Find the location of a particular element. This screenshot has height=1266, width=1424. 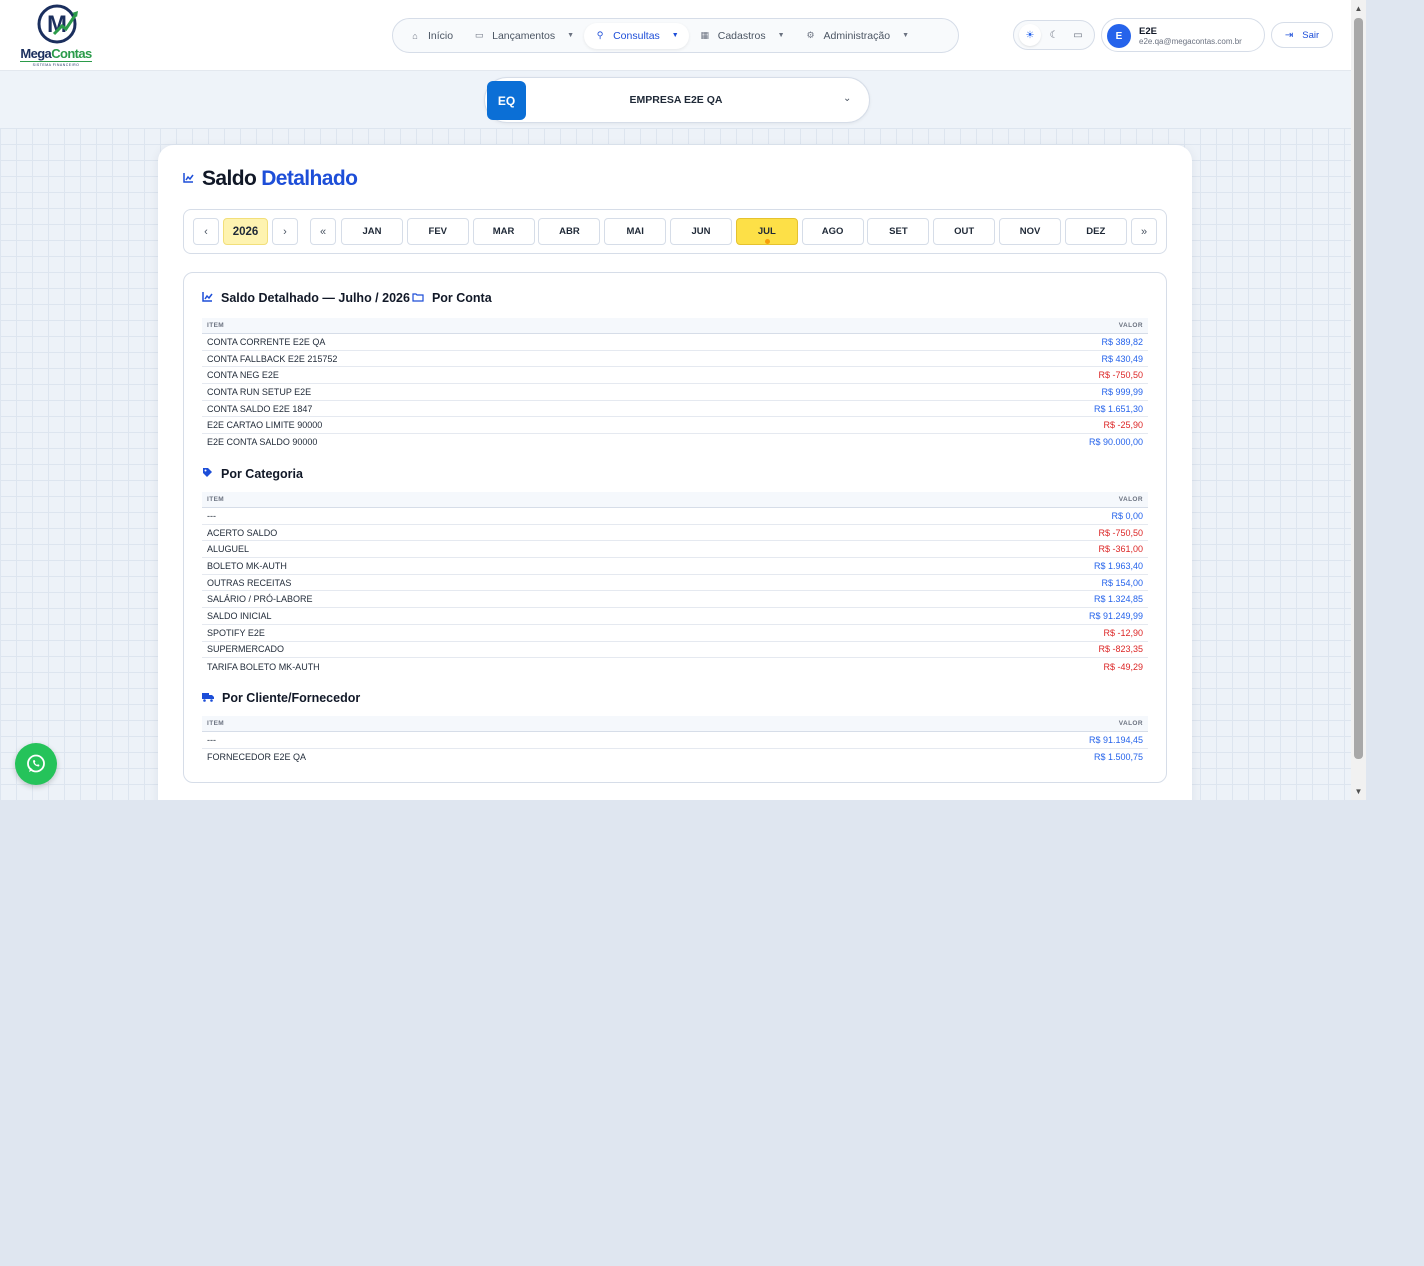

row-value: R$ -49,29 is located at coordinates (1123, 666).